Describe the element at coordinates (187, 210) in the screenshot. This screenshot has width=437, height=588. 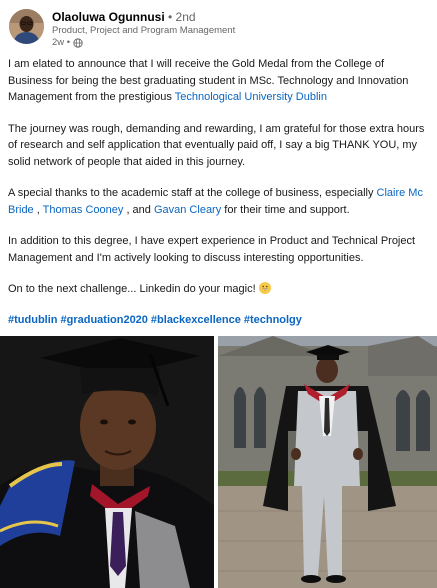
I see `mention-gavan-cleary: Gavan Cleary` at that location.